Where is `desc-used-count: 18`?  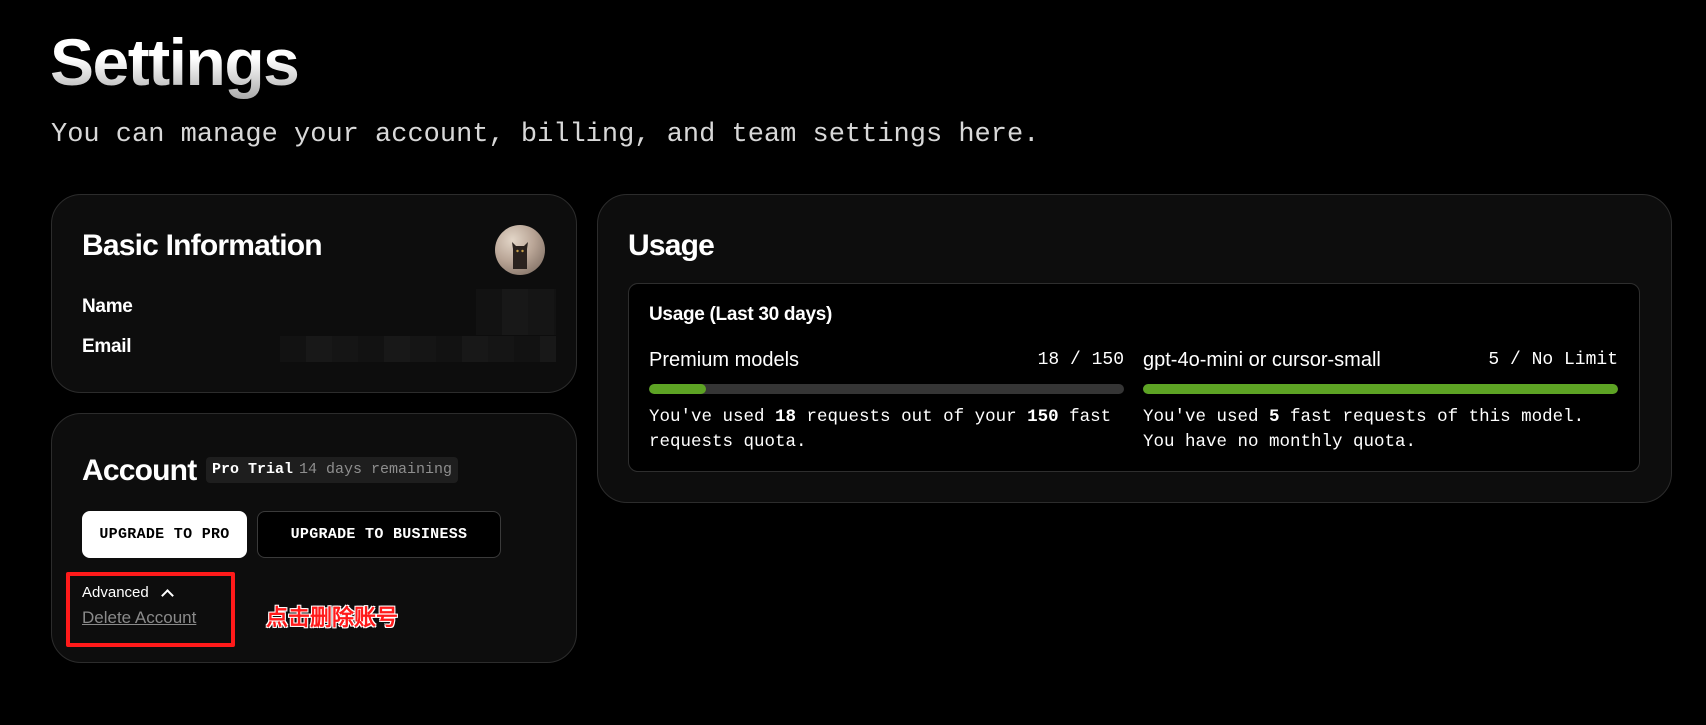 desc-used-count: 18 is located at coordinates (786, 417).